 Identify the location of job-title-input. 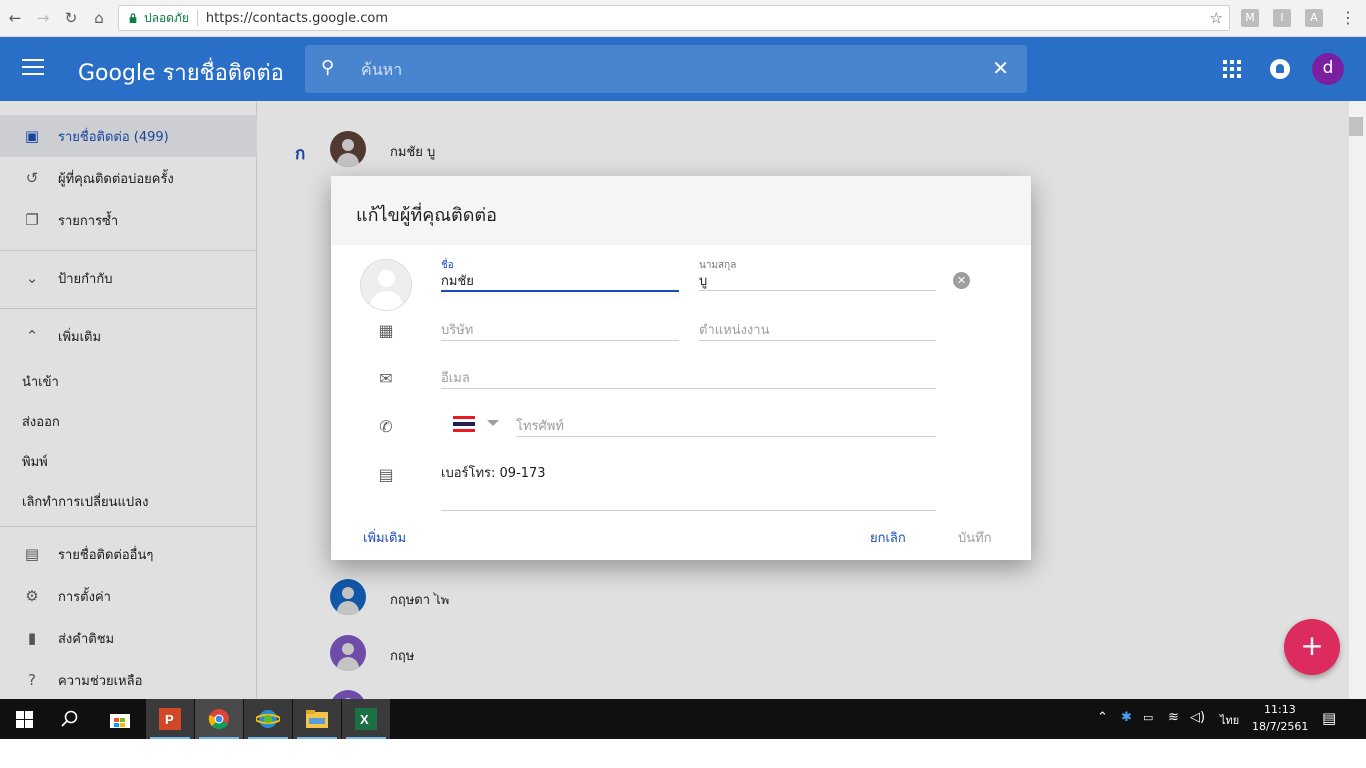
(817, 330).